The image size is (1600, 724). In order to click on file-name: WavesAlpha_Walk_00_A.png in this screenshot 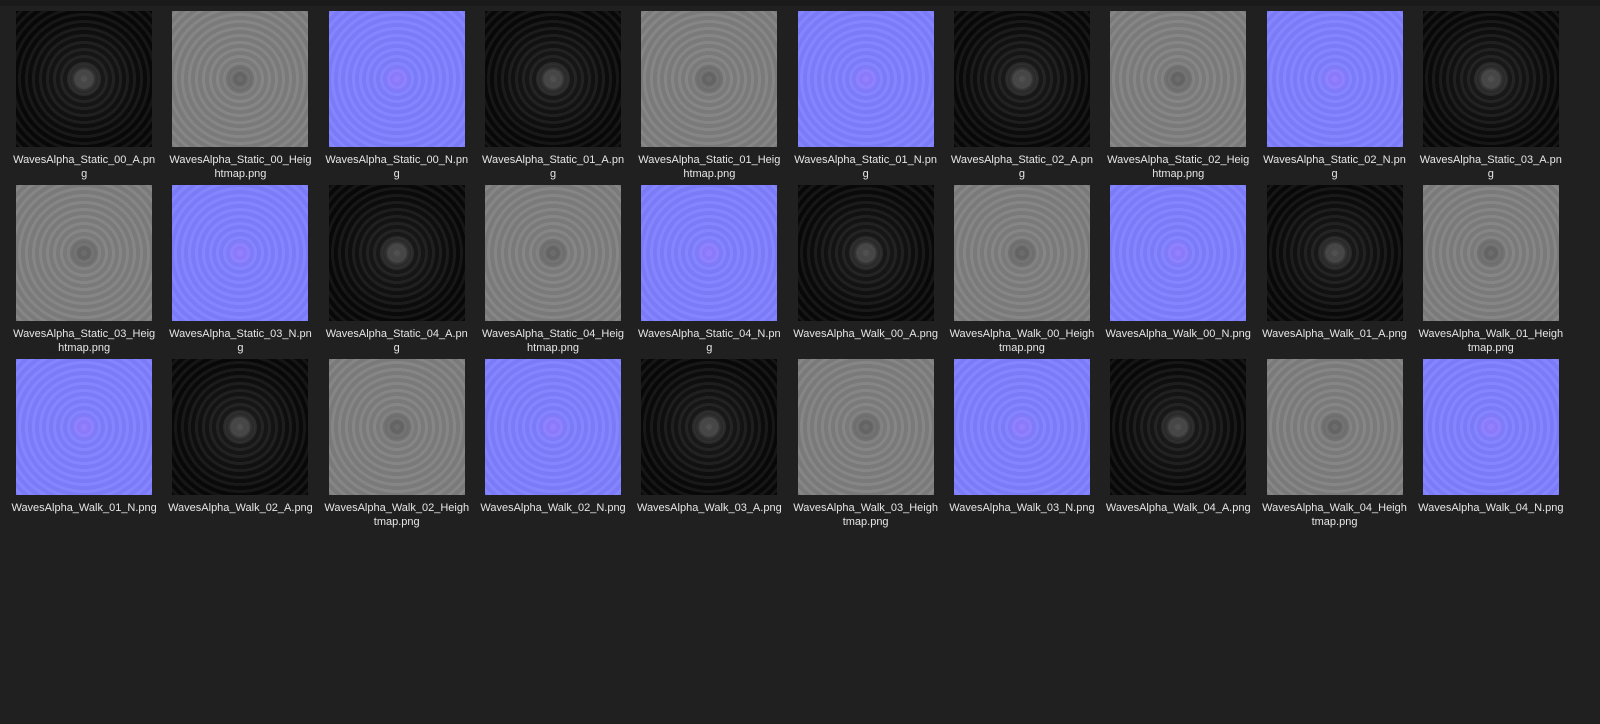, I will do `click(865, 334)`.